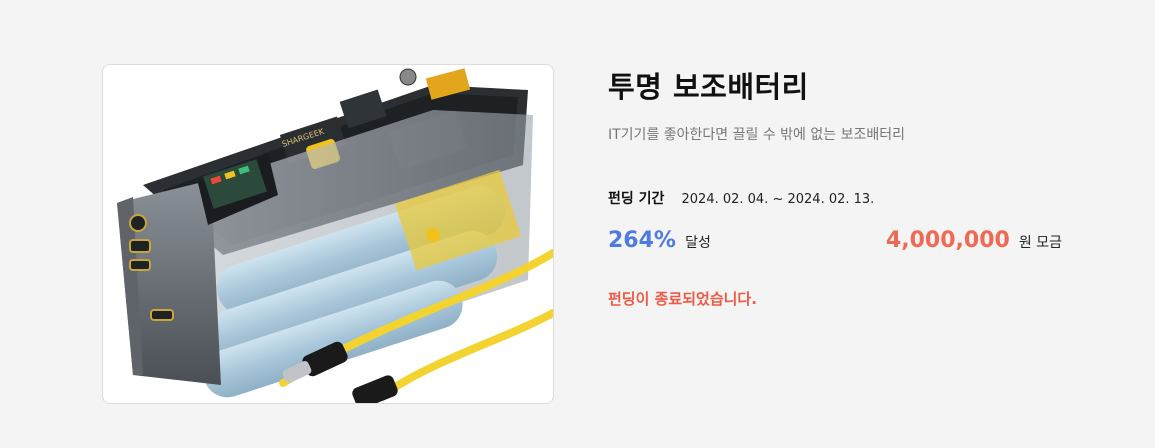  What do you see at coordinates (682, 299) in the screenshot?
I see `funding-status-message: 펀딩이 종료되었습니다.` at bounding box center [682, 299].